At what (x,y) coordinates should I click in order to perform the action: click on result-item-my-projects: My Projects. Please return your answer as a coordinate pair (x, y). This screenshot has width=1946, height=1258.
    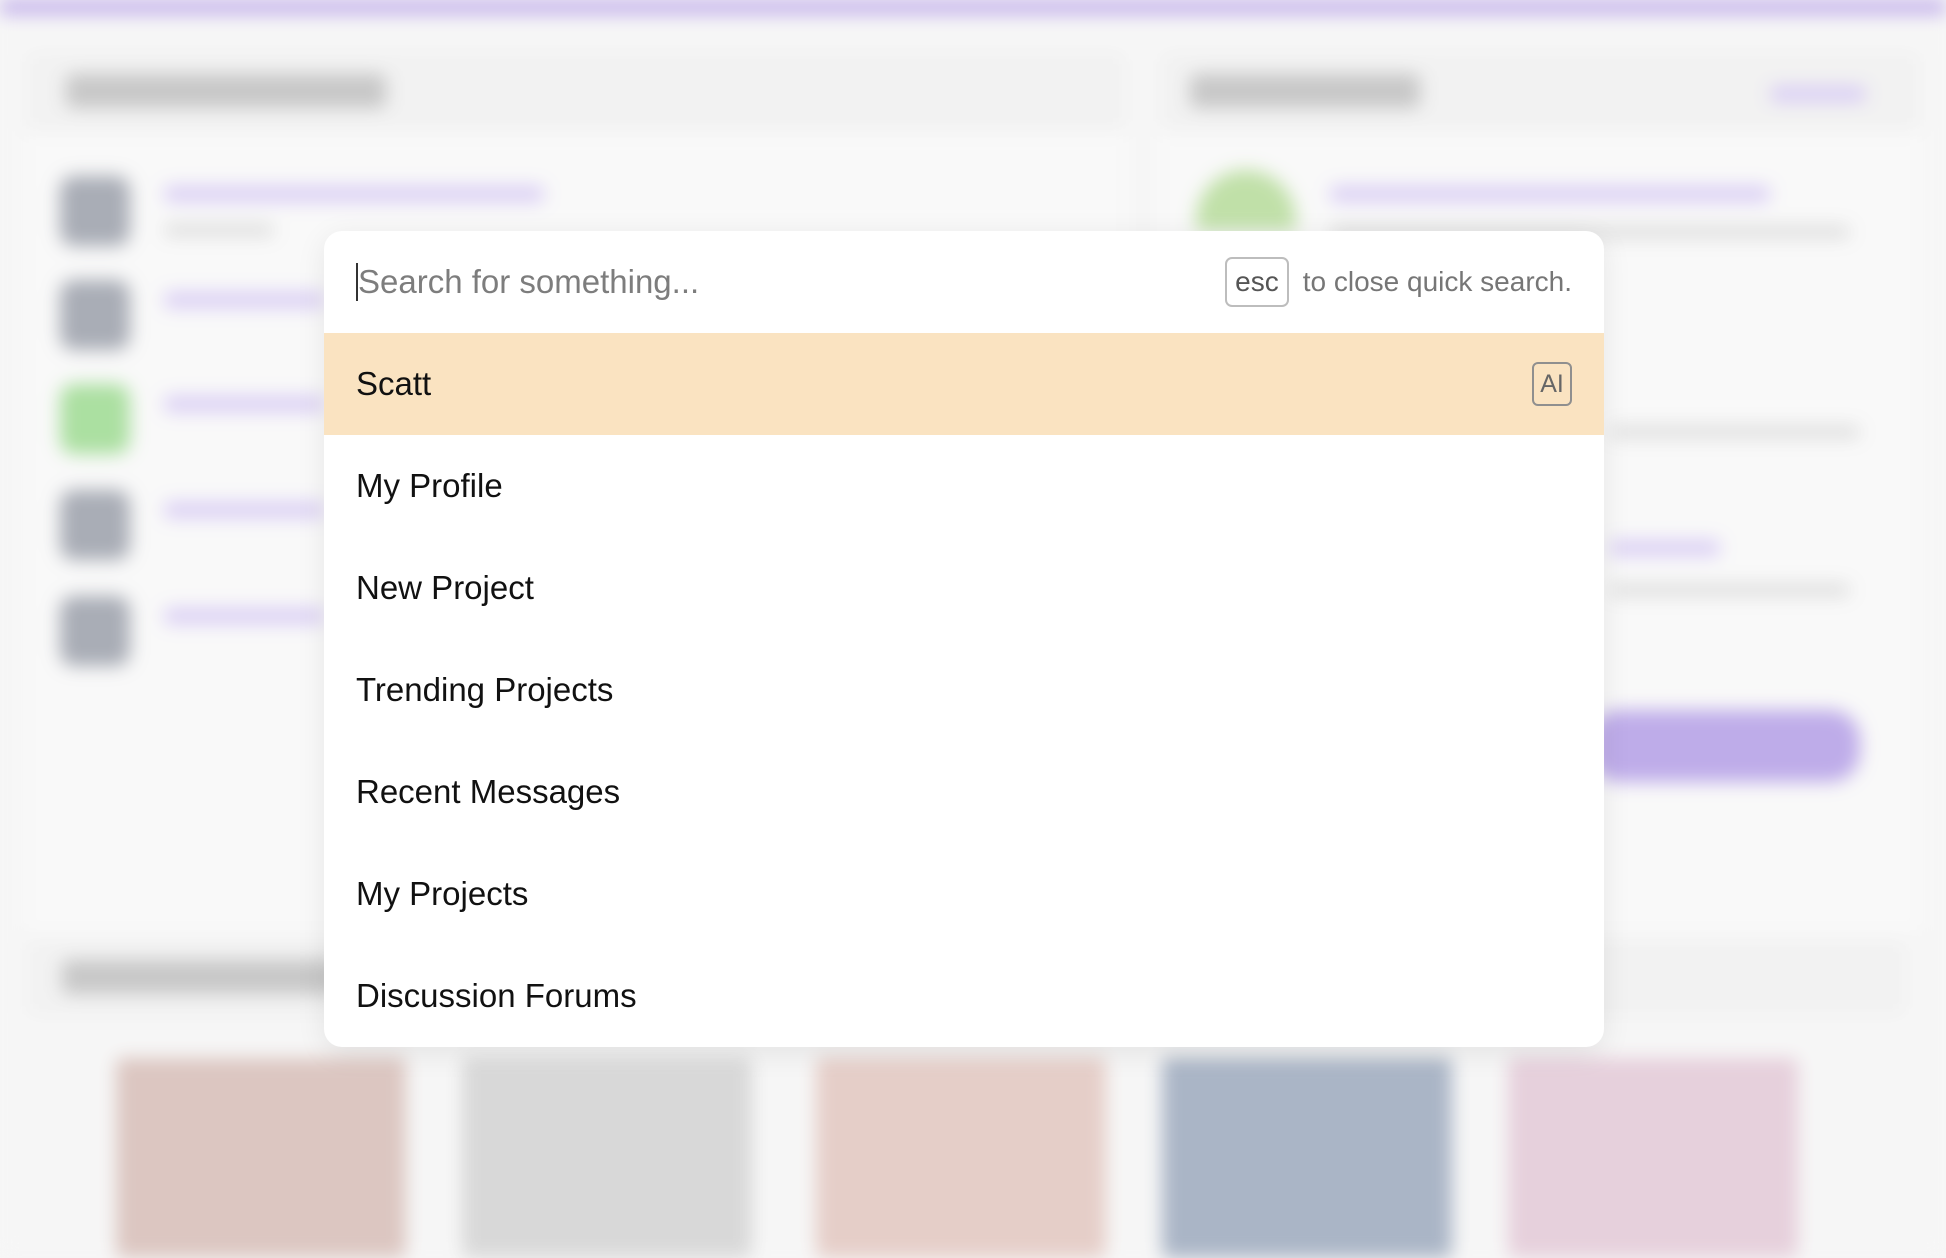
    Looking at the image, I should click on (964, 894).